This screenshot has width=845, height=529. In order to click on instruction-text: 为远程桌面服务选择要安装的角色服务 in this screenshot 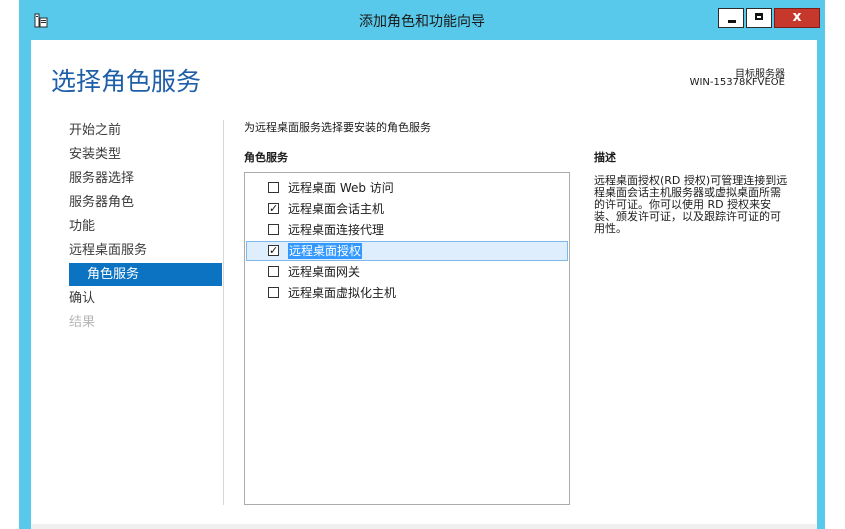, I will do `click(337, 127)`.